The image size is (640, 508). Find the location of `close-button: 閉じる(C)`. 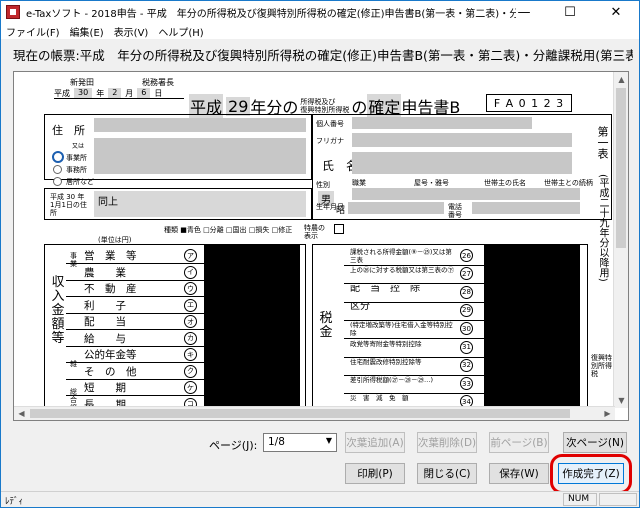

close-button: 閉じる(C) is located at coordinates (447, 473).